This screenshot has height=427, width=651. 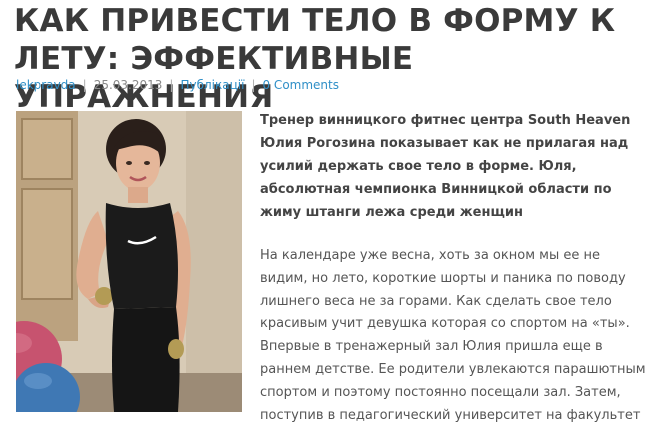 What do you see at coordinates (300, 85) in the screenshot?
I see `comments-link: 0 Comments` at bounding box center [300, 85].